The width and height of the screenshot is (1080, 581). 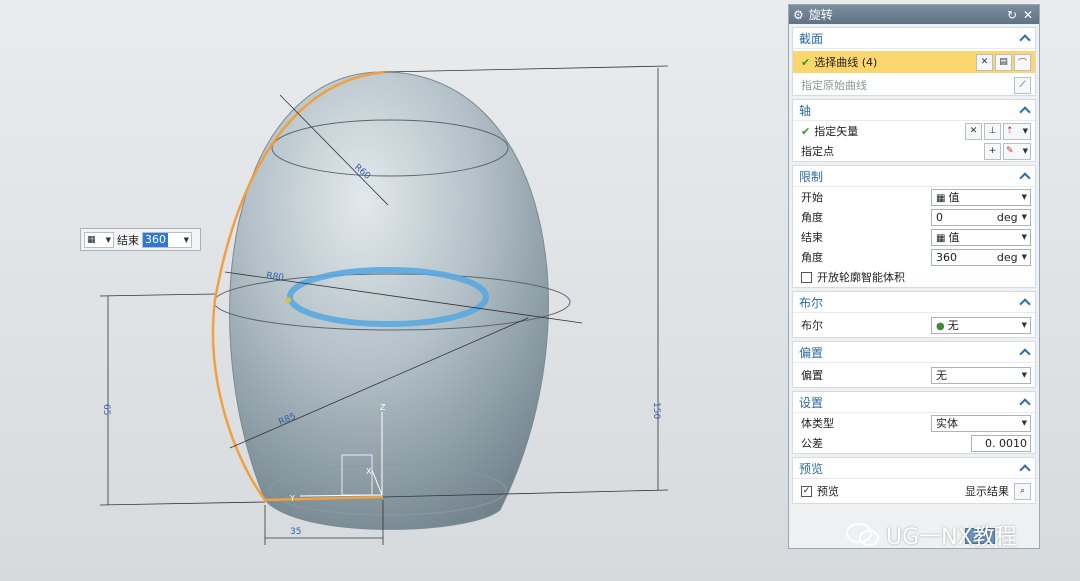 I want to click on start-mode-select: ▦ 值 ▼, so click(x=981, y=197).